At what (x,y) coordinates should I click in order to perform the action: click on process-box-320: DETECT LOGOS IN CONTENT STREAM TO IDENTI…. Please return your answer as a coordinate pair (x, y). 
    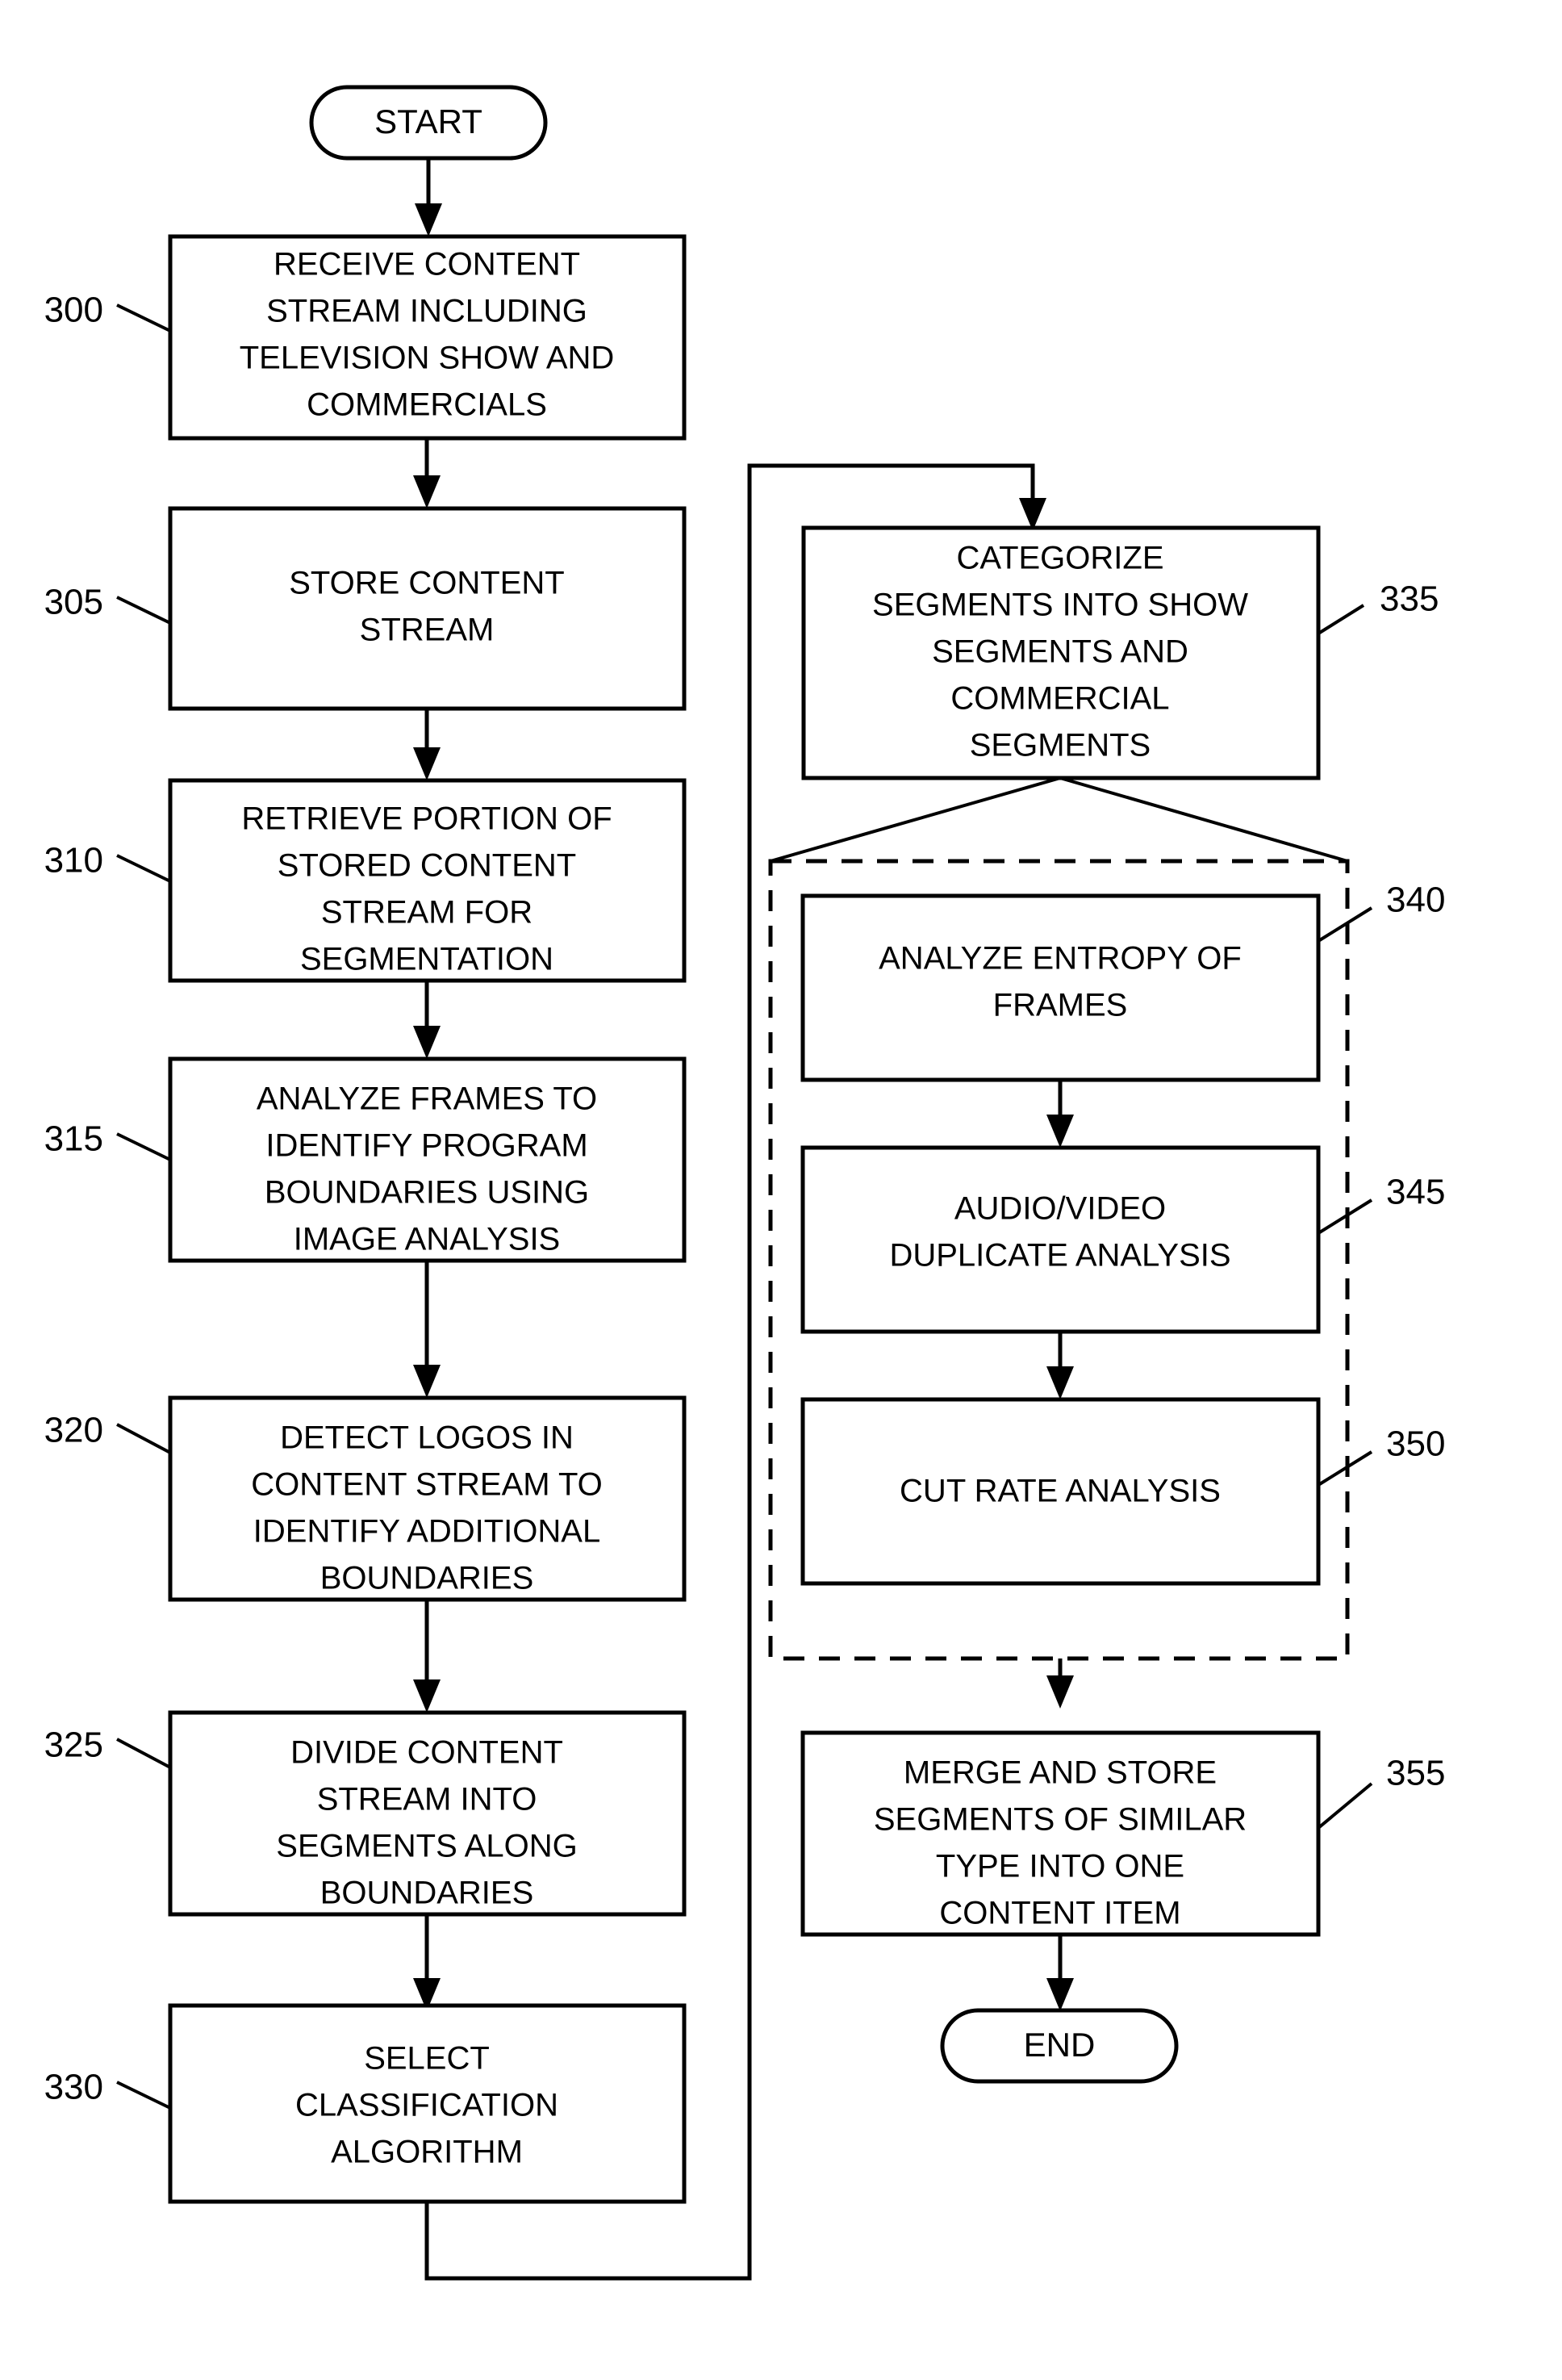
    Looking at the image, I should click on (427, 1498).